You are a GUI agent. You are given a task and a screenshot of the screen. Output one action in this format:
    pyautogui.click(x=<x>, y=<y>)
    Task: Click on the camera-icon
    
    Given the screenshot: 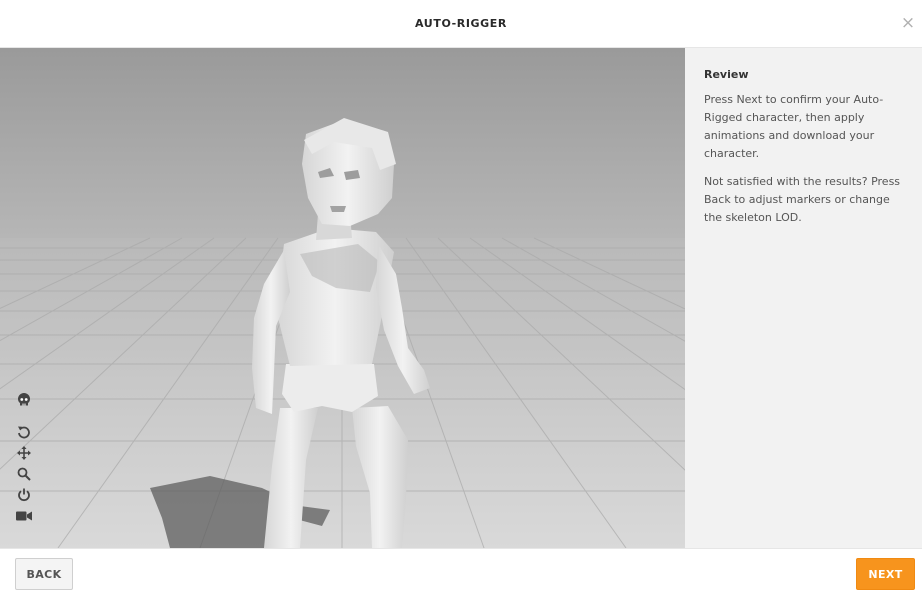 What is the action you would take?
    pyautogui.click(x=24, y=516)
    